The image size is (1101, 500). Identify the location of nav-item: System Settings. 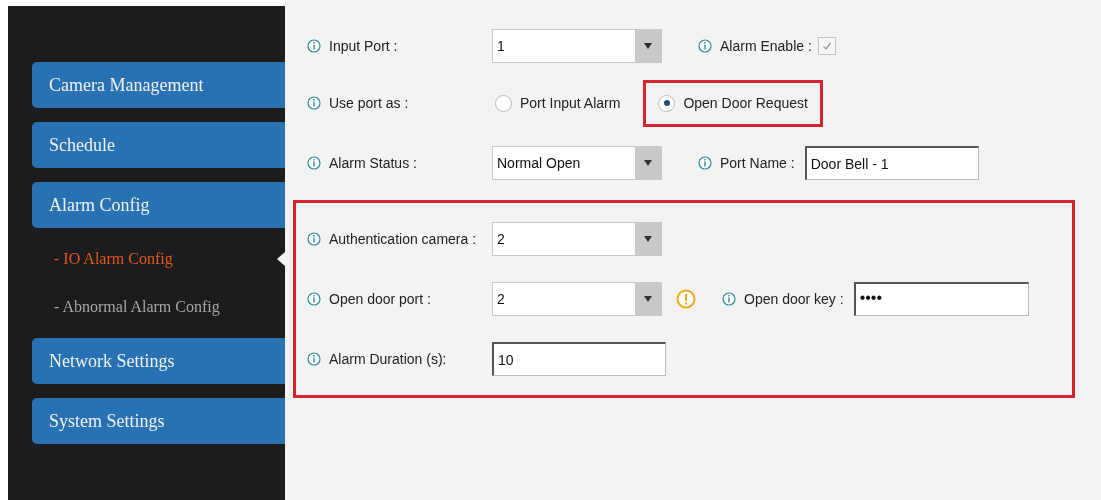
(158, 421).